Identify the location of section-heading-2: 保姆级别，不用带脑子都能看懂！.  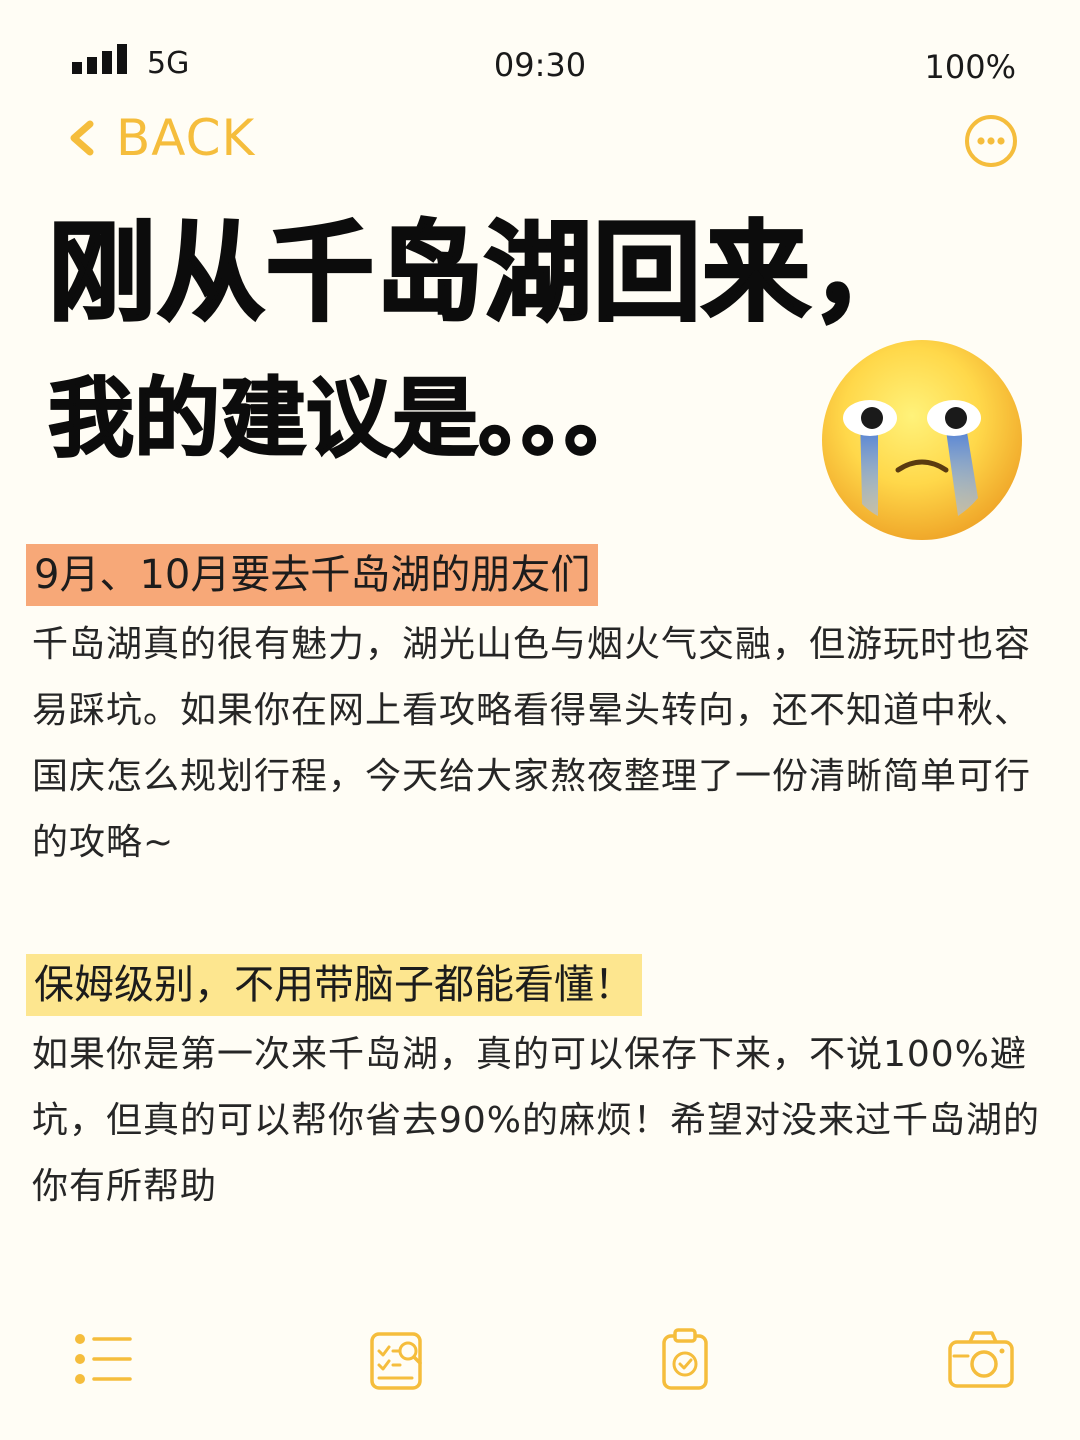
(334, 985).